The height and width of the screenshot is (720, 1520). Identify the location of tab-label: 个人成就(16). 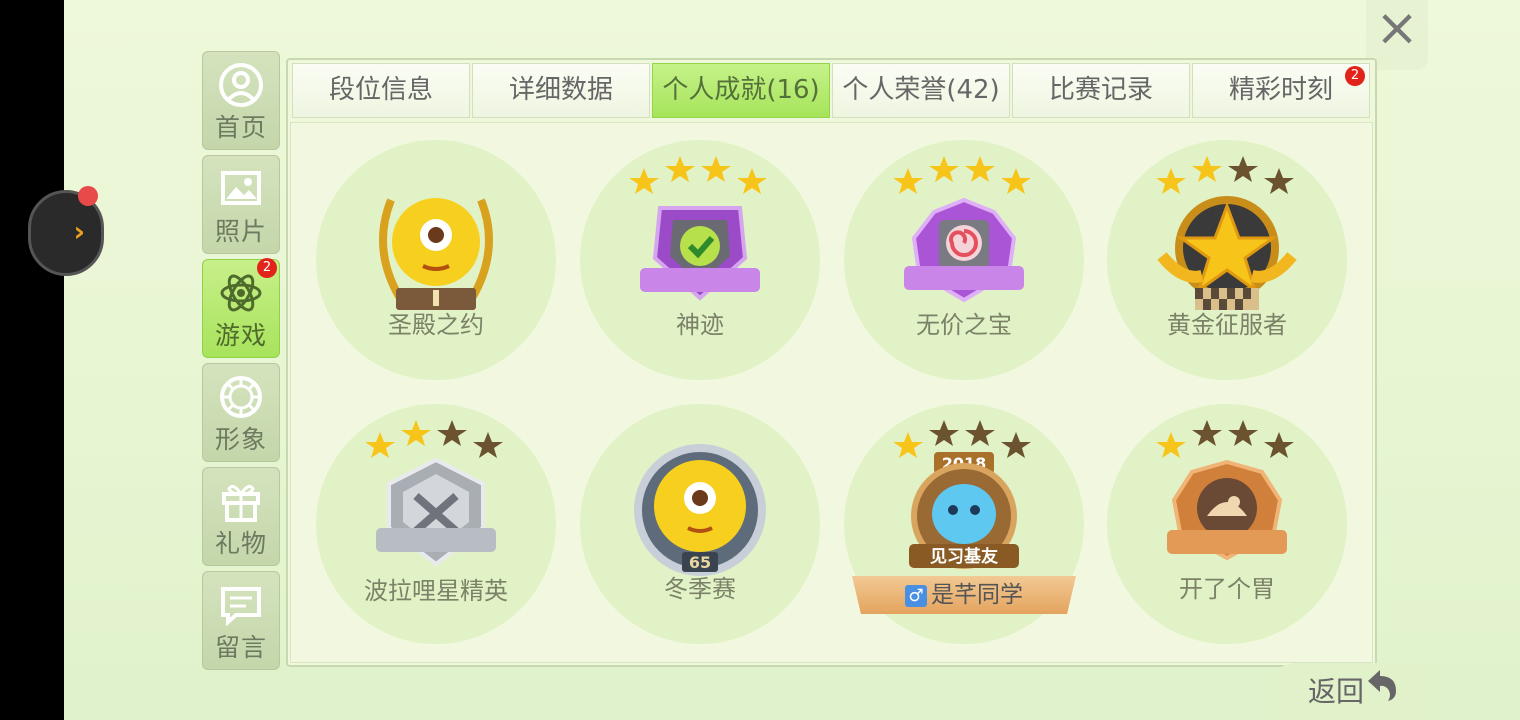
(741, 90).